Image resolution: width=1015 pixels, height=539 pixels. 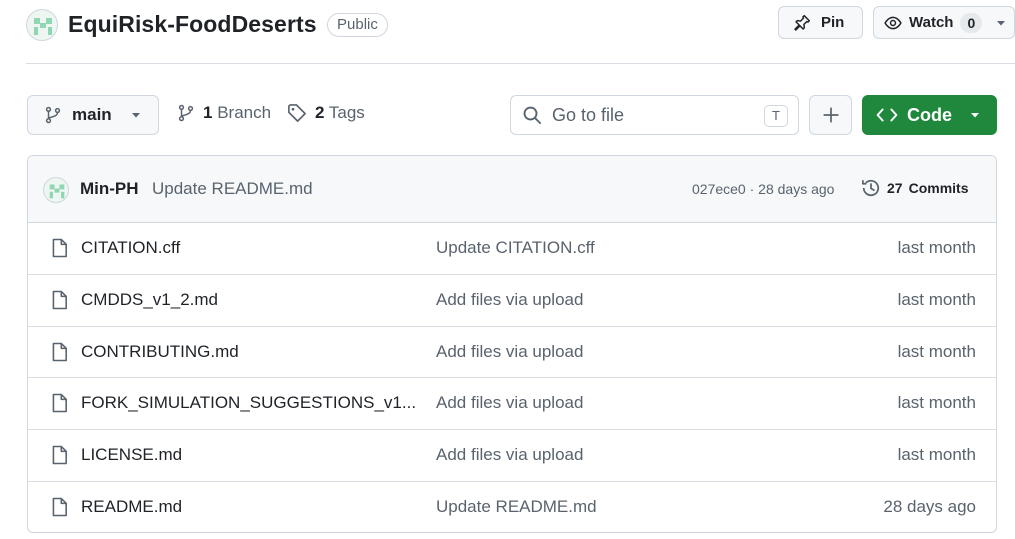 I want to click on file-name-link: CMDDS_v1_2.md, so click(x=149, y=300).